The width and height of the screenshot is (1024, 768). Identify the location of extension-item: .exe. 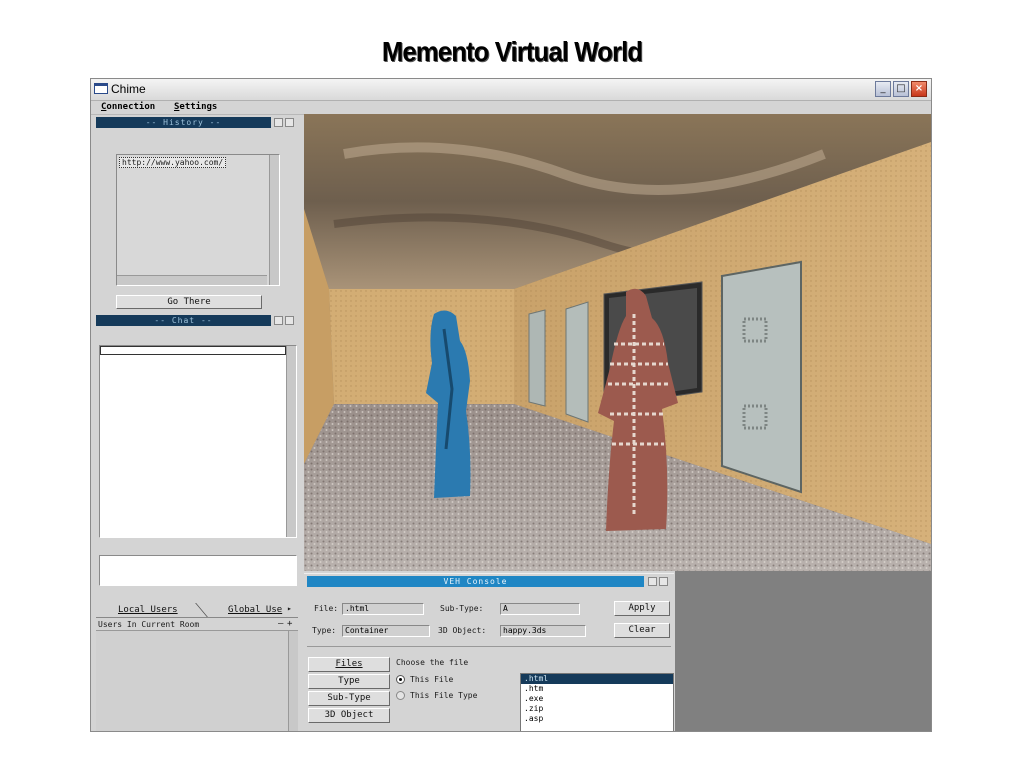
(597, 699).